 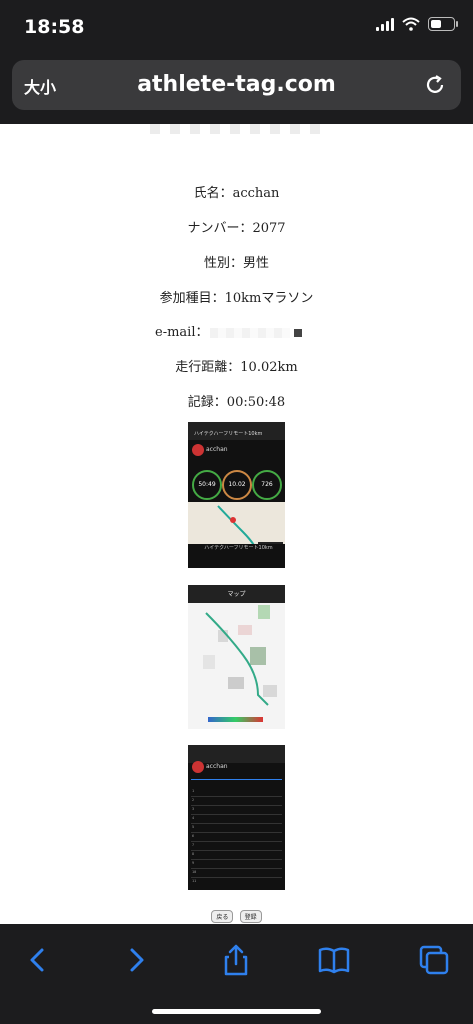 I want to click on runner-name: 氏名：acchan, so click(x=236, y=193).